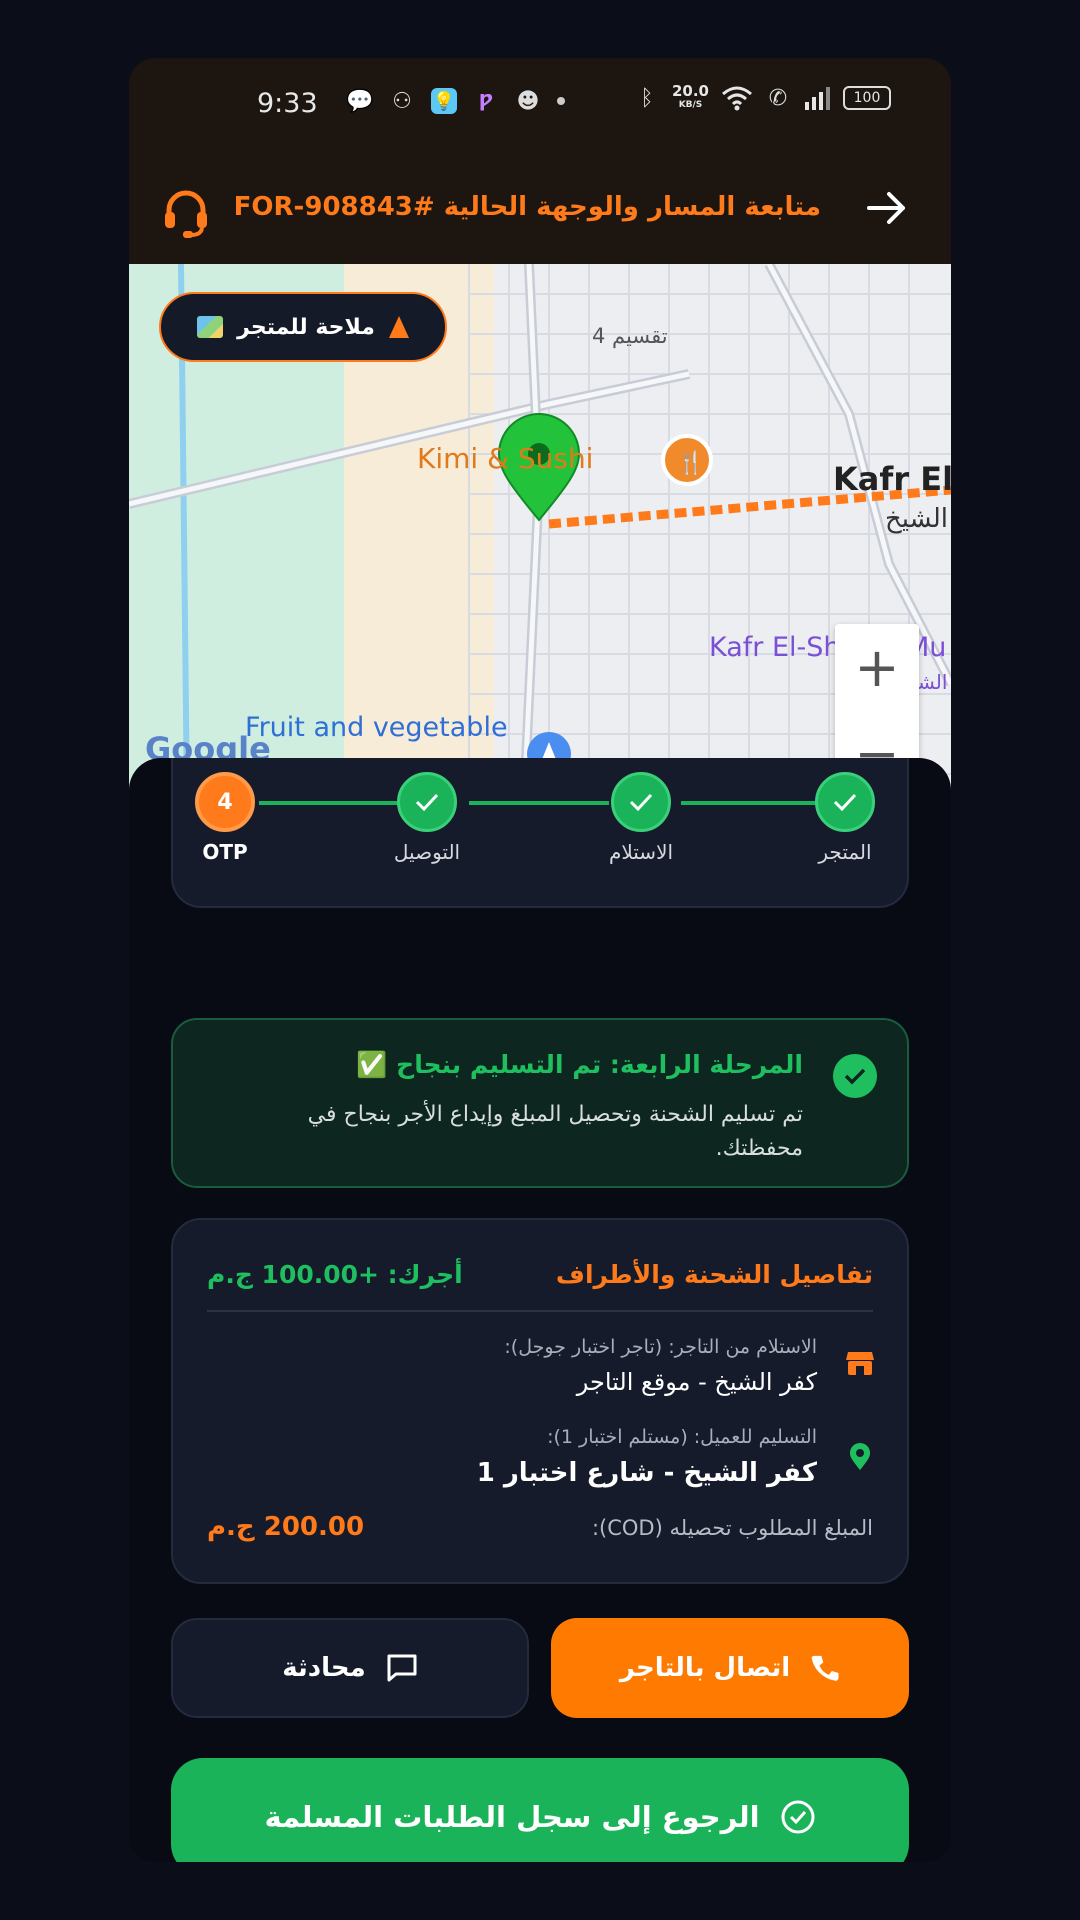 The image size is (1080, 1920). Describe the element at coordinates (825, 1668) in the screenshot. I see `phone-icon` at that location.